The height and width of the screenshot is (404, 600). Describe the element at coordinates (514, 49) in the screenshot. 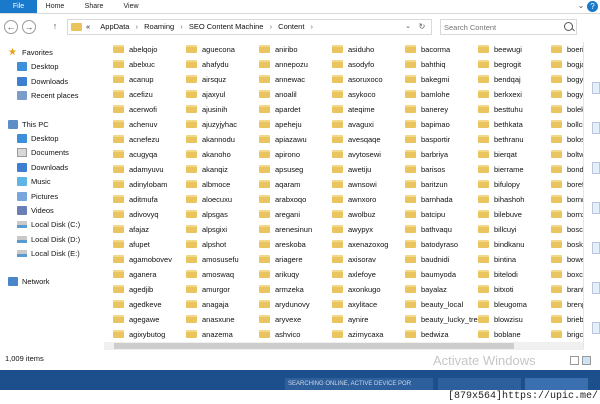

I see `folder-item: beewugi` at that location.